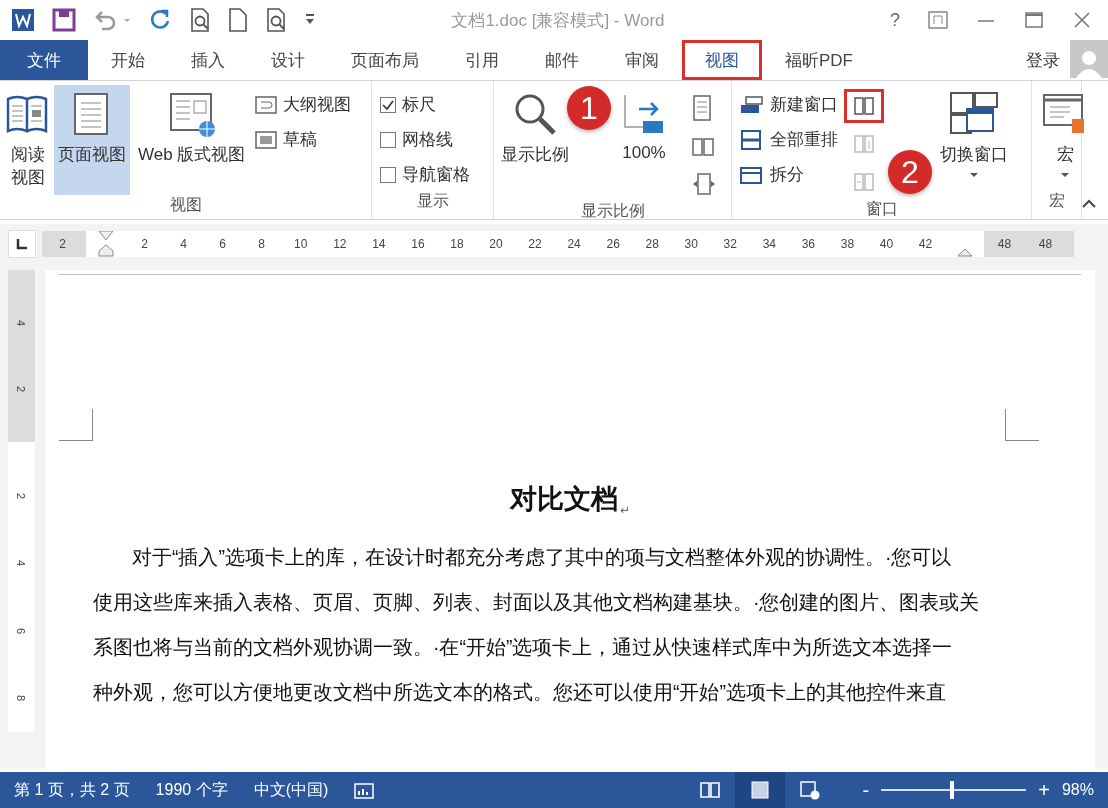  I want to click on ribbon-tab: 设计, so click(288, 60).